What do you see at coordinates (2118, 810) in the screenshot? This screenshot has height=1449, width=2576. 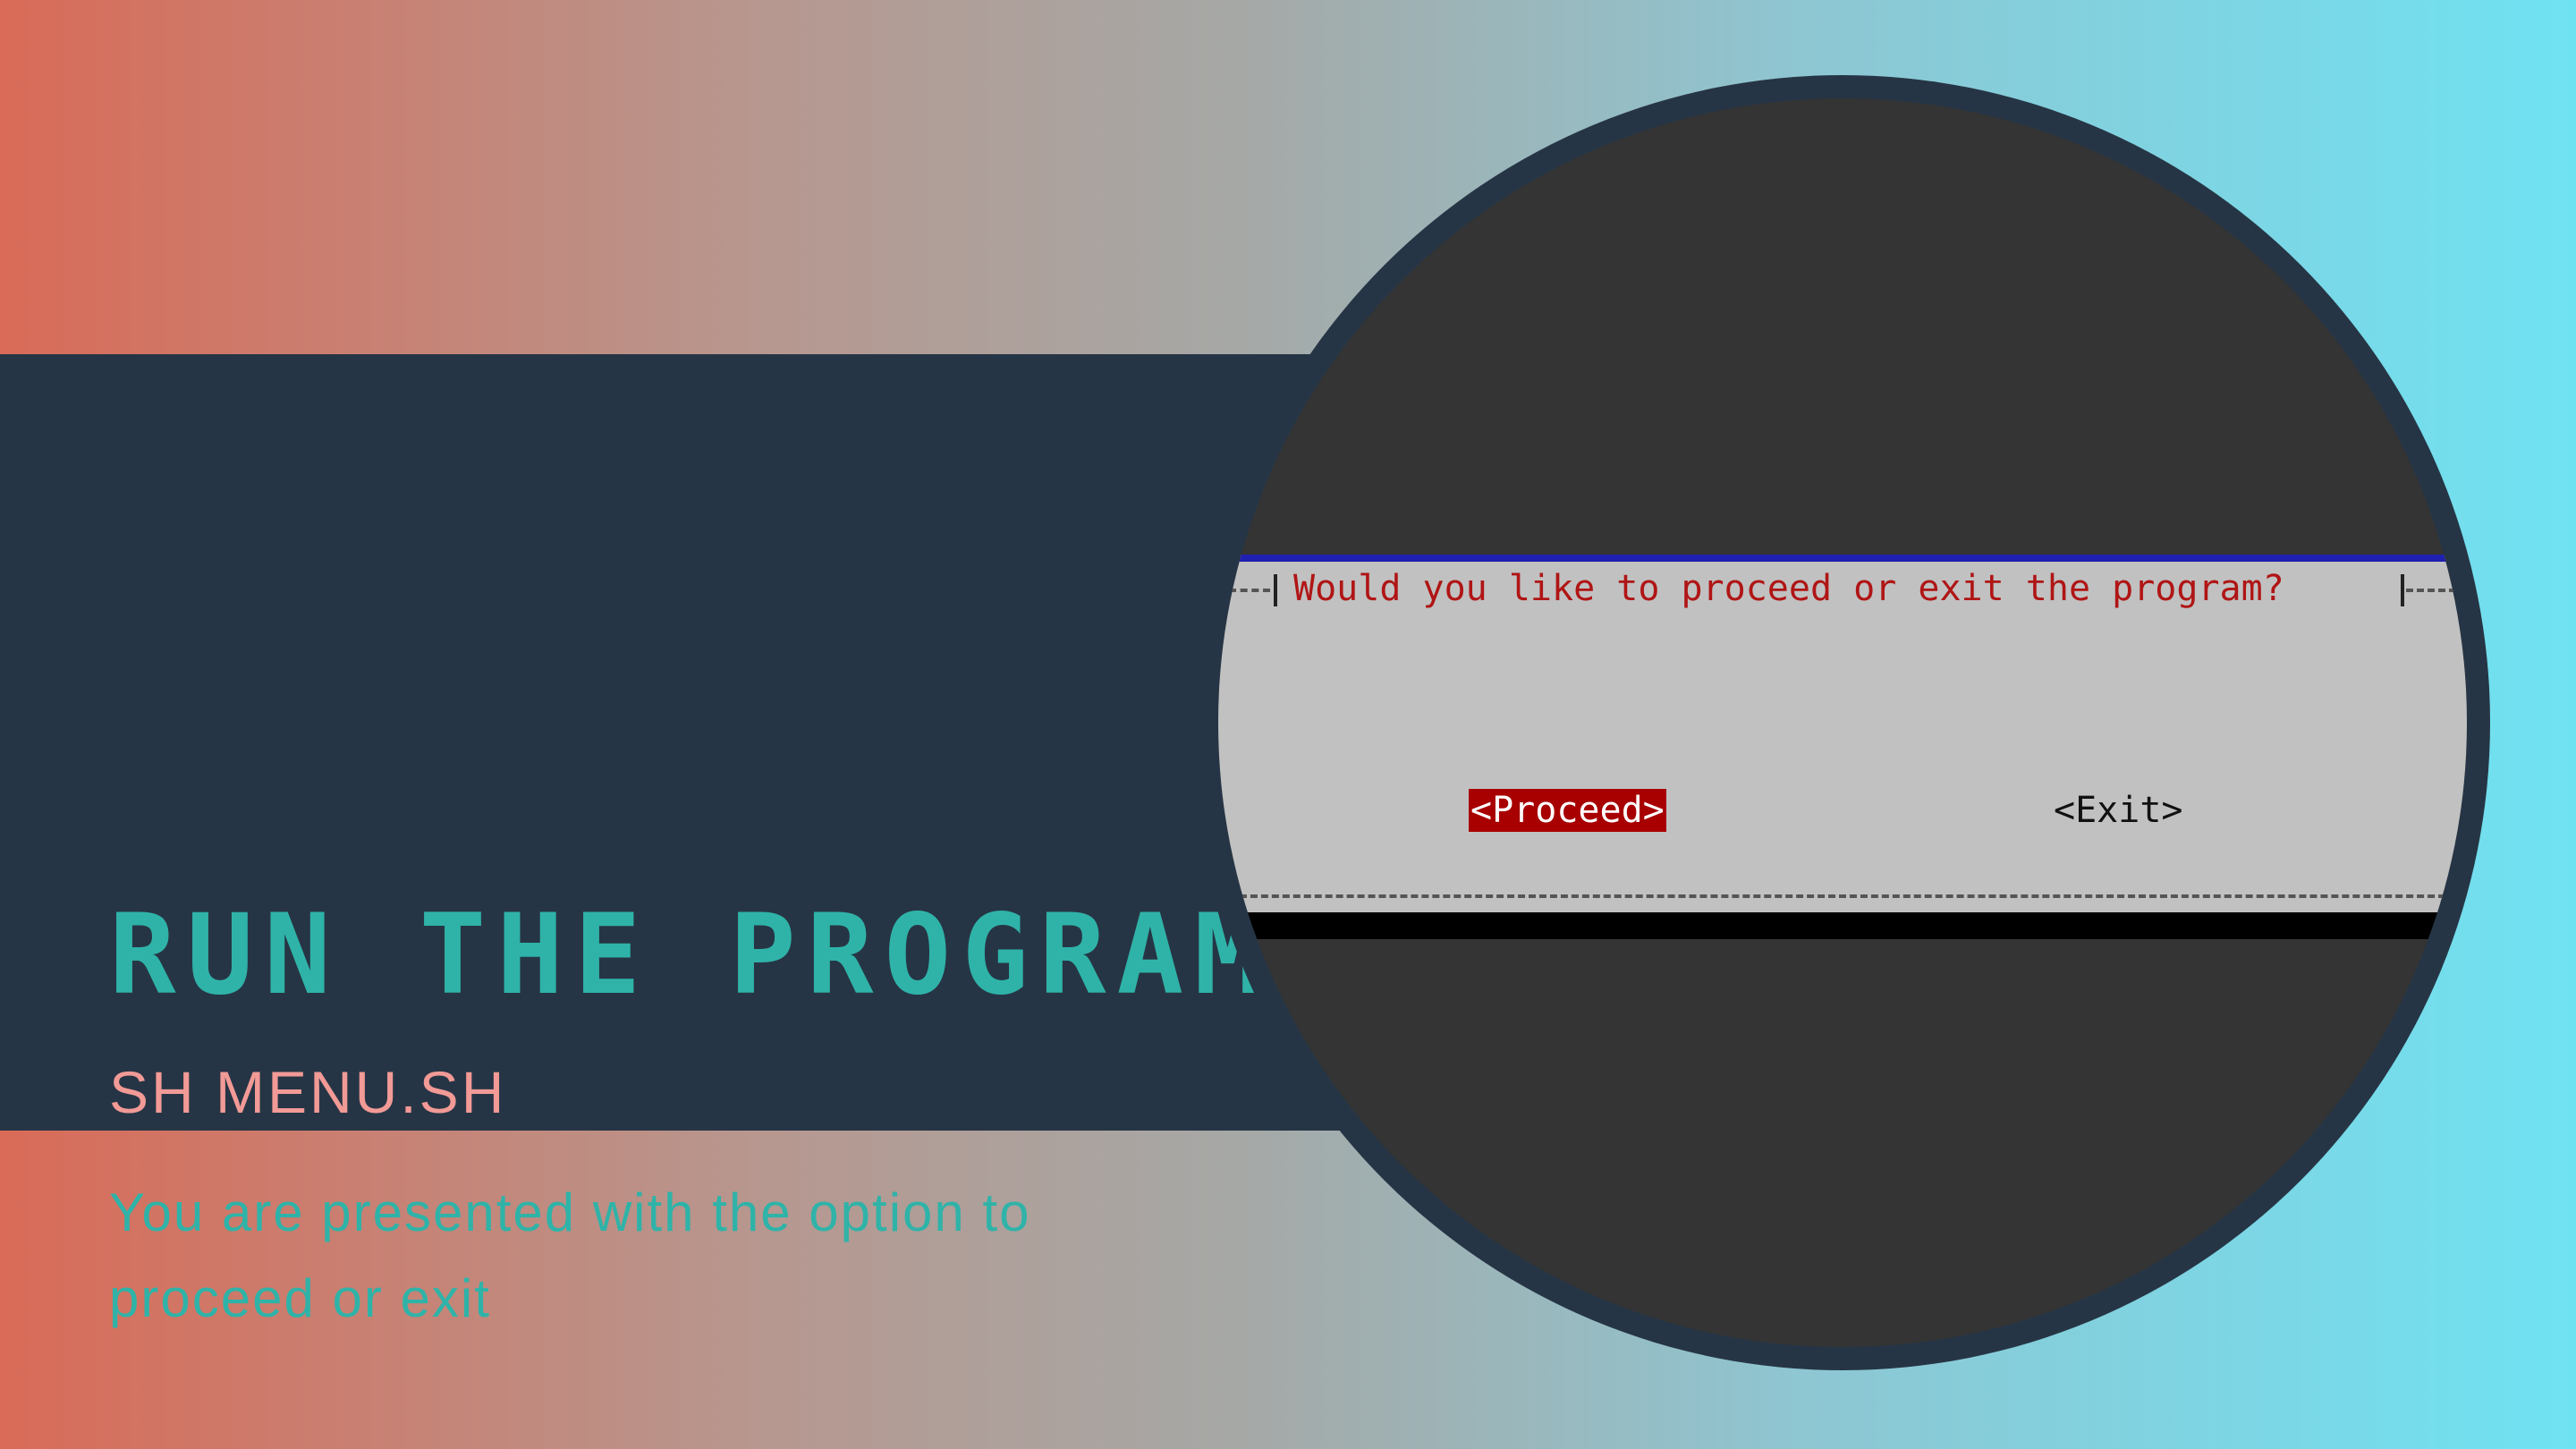 I see `exit-button: <Exit>` at bounding box center [2118, 810].